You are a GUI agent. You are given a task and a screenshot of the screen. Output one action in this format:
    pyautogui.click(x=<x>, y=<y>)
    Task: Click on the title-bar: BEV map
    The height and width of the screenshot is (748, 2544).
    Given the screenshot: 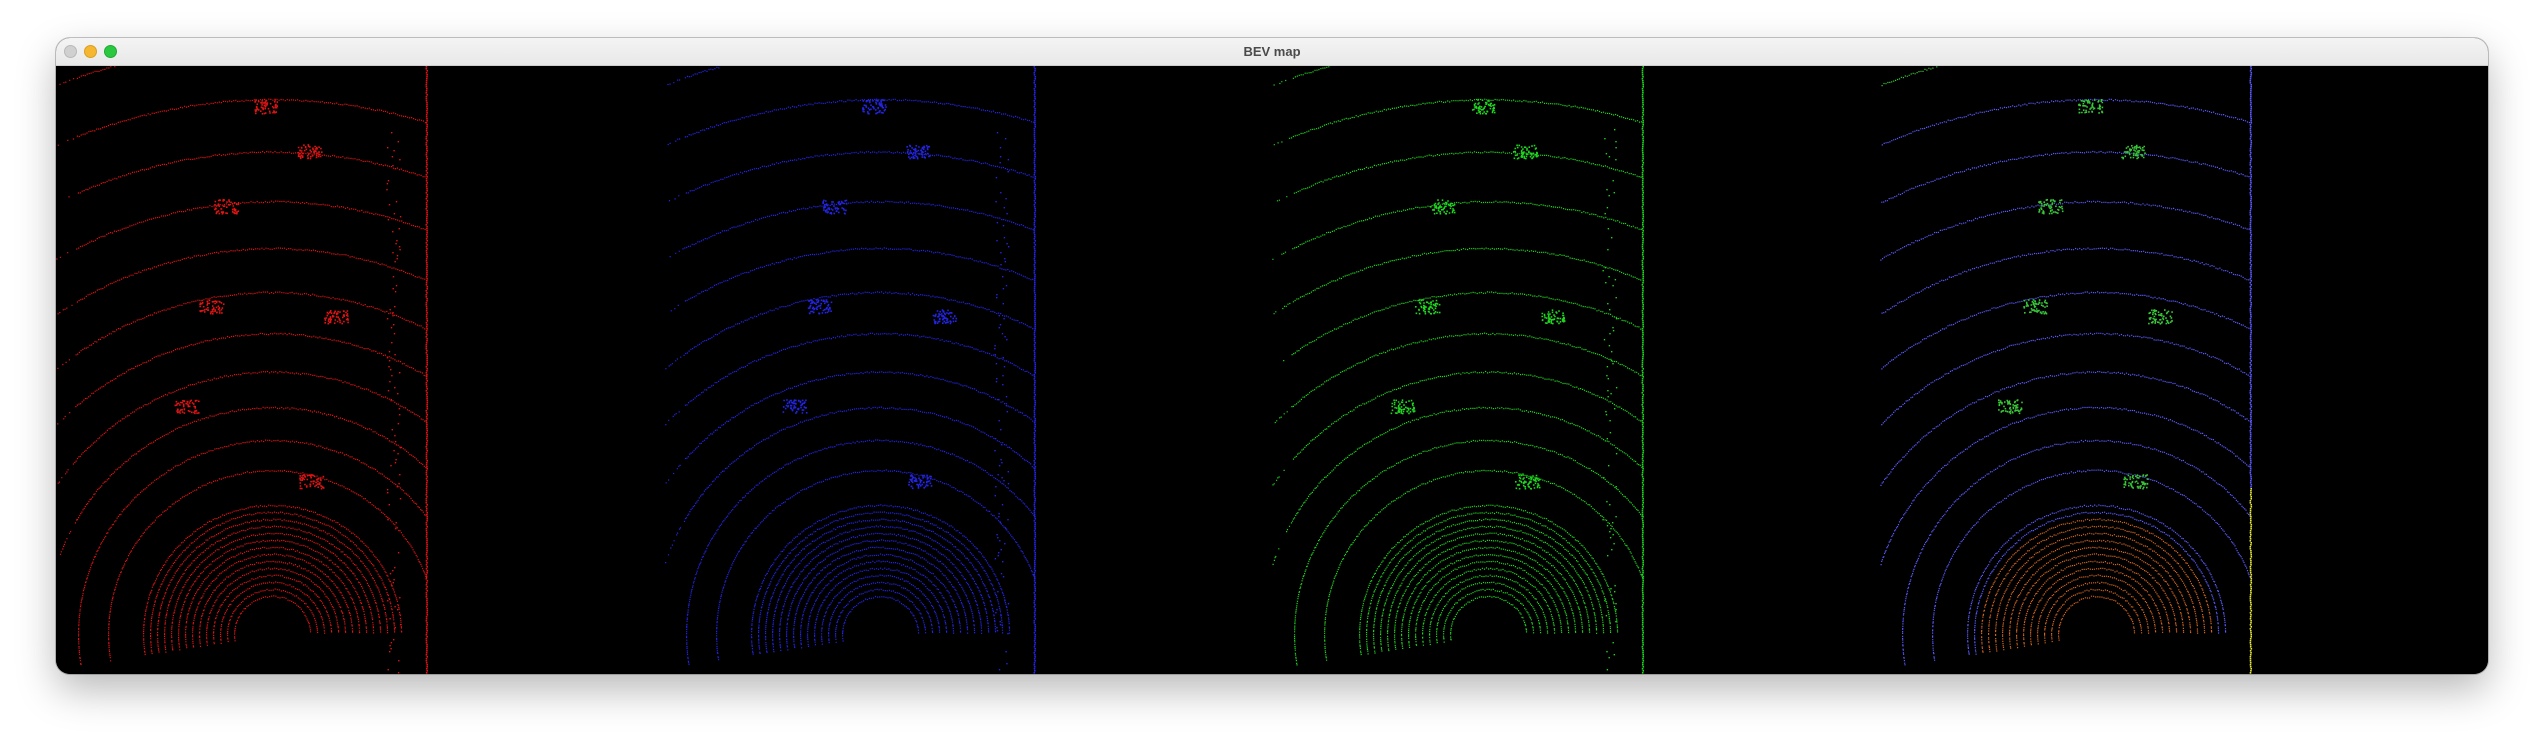 What is the action you would take?
    pyautogui.click(x=1272, y=52)
    